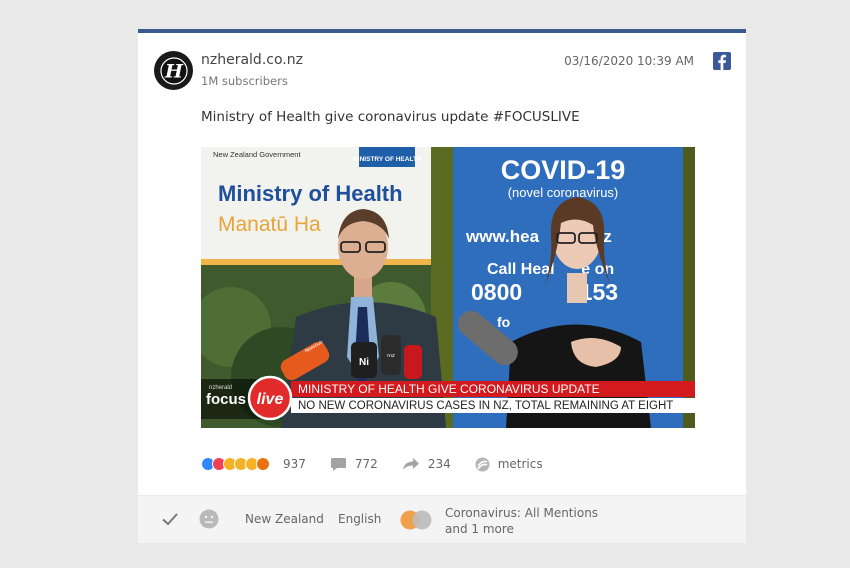  What do you see at coordinates (520, 464) in the screenshot?
I see `metrics-label: metrics` at bounding box center [520, 464].